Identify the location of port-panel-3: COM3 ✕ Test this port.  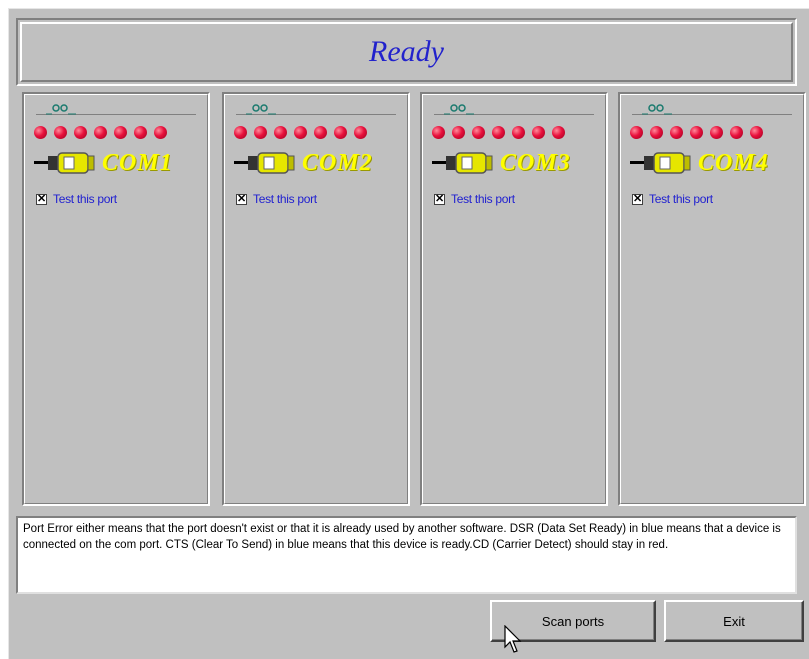
(514, 299).